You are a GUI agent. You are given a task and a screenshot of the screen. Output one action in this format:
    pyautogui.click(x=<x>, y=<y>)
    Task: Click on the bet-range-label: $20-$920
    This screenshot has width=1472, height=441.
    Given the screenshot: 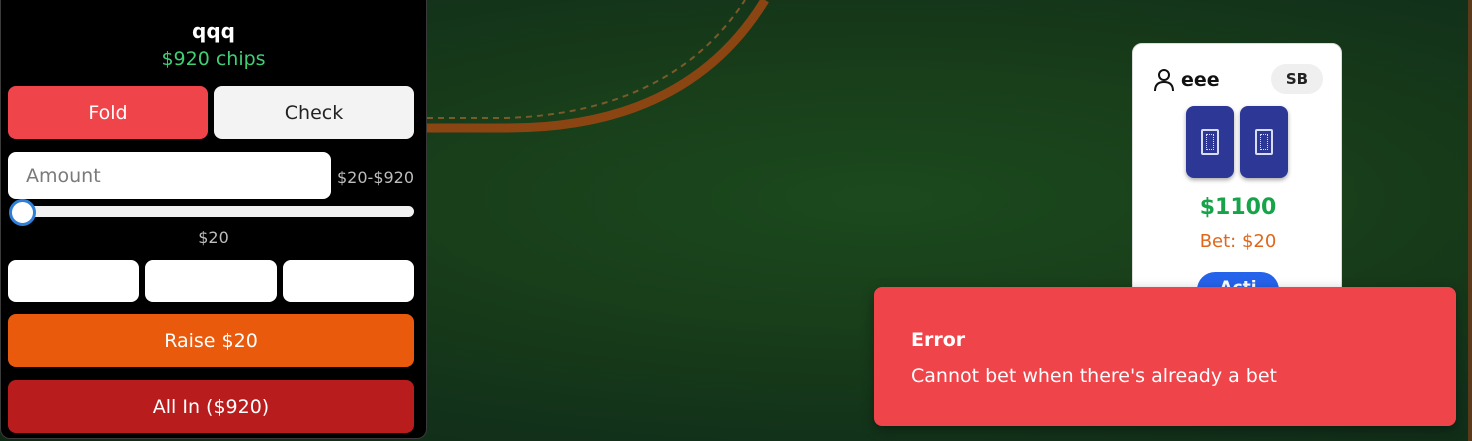 What is the action you would take?
    pyautogui.click(x=376, y=177)
    